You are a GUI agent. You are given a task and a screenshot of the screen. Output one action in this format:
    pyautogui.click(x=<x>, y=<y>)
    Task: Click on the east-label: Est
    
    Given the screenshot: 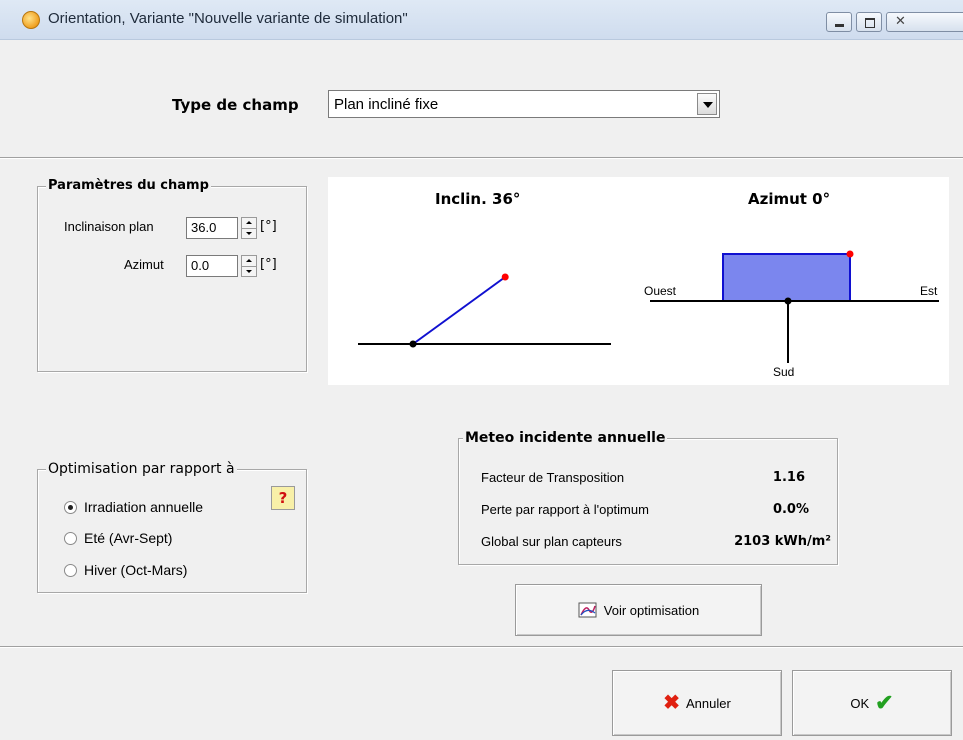 What is the action you would take?
    pyautogui.click(x=929, y=291)
    